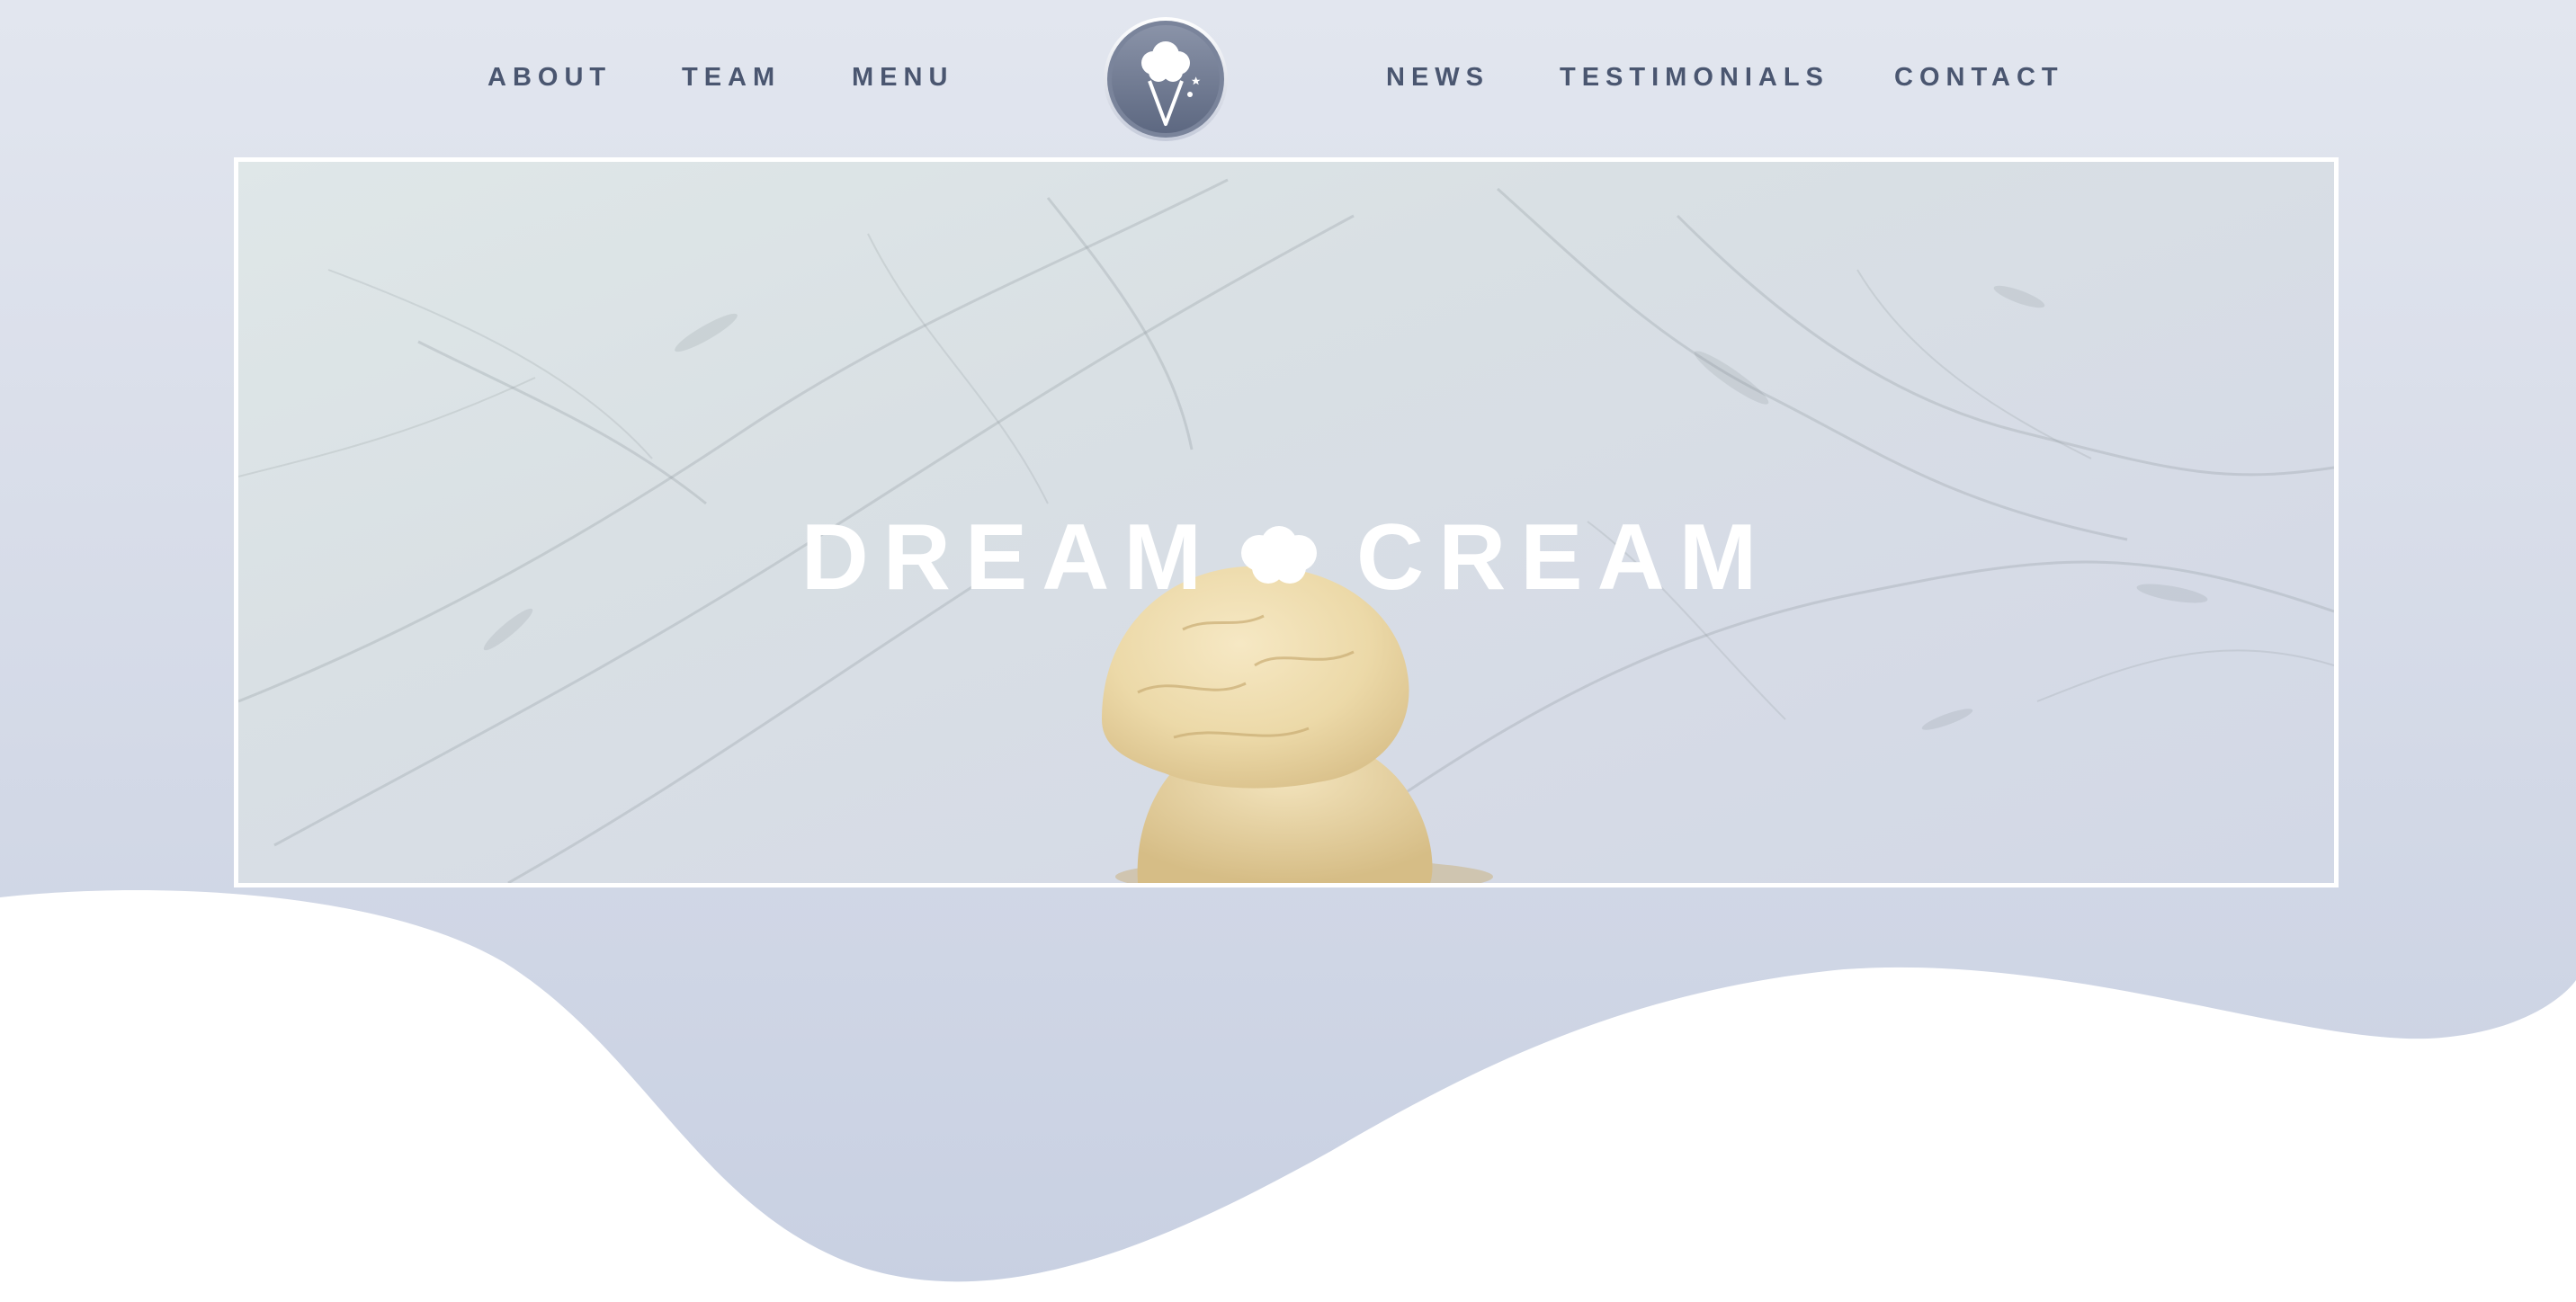 This screenshot has height=1302, width=2576. I want to click on logo, so click(1166, 79).